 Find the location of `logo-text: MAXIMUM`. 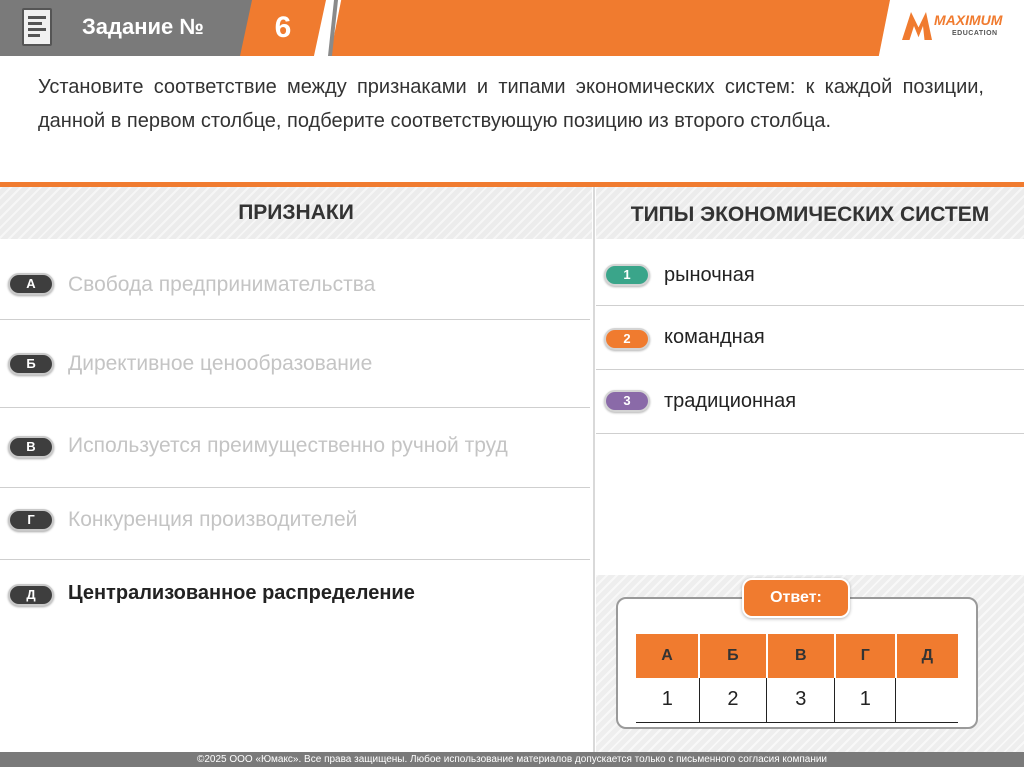

logo-text: MAXIMUM is located at coordinates (968, 20).